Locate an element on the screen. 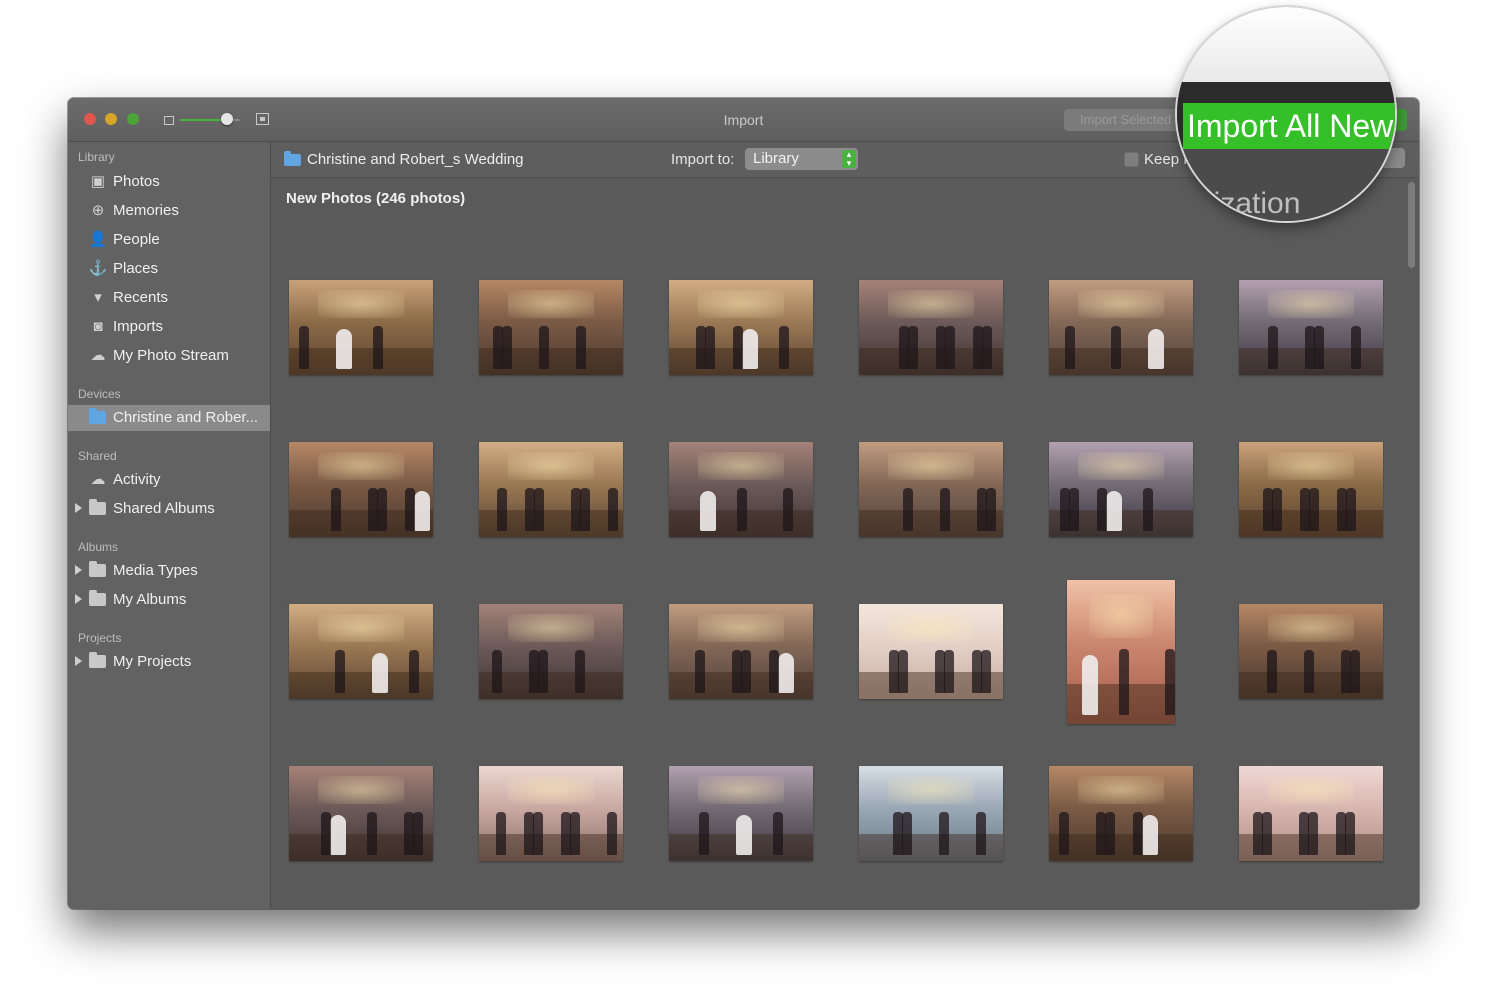 The image size is (1488, 998). sidebar-item-media-types: Media Types is located at coordinates (169, 571).